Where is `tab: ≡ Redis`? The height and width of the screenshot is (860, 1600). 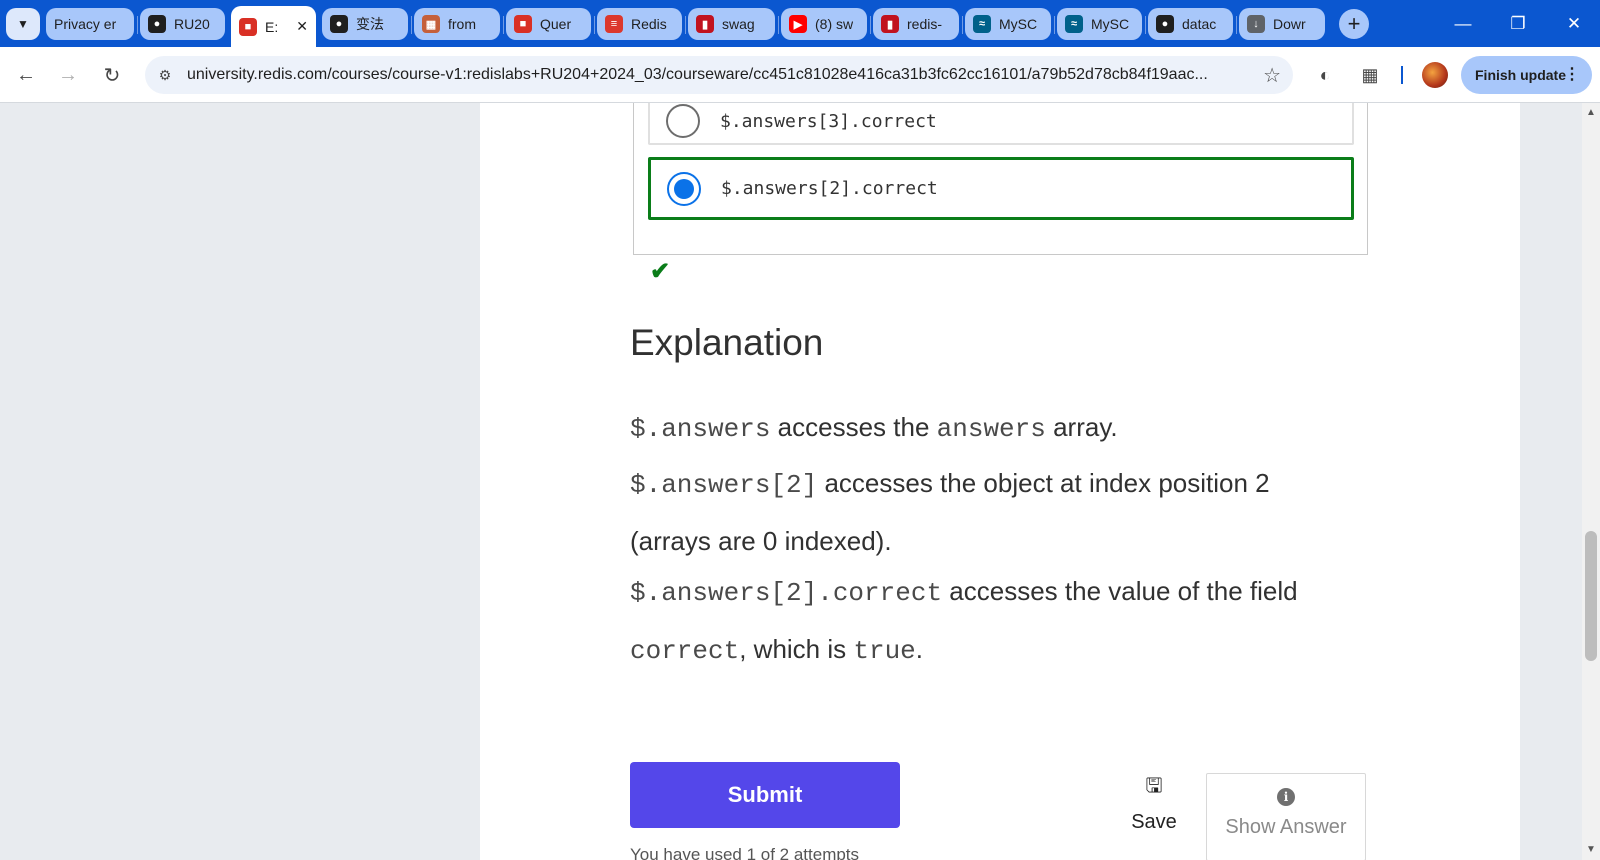
tab: ≡ Redis is located at coordinates (639, 24).